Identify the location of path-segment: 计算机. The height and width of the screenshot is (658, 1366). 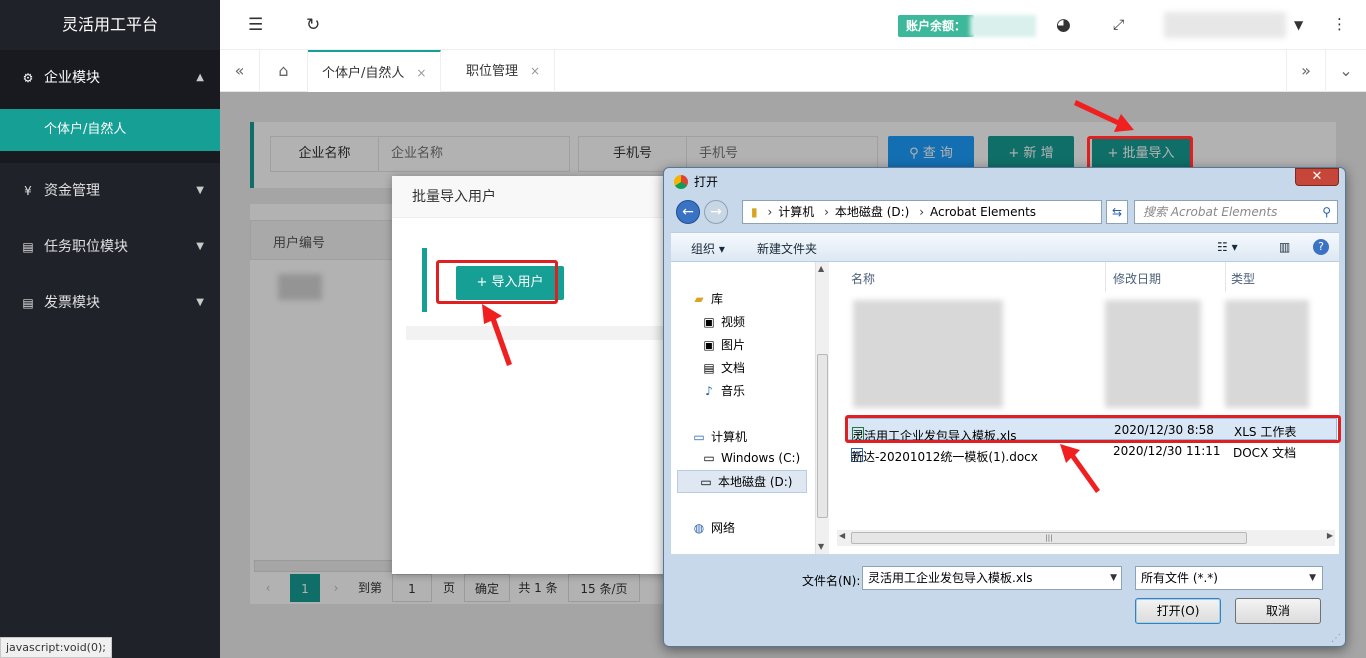
(796, 212).